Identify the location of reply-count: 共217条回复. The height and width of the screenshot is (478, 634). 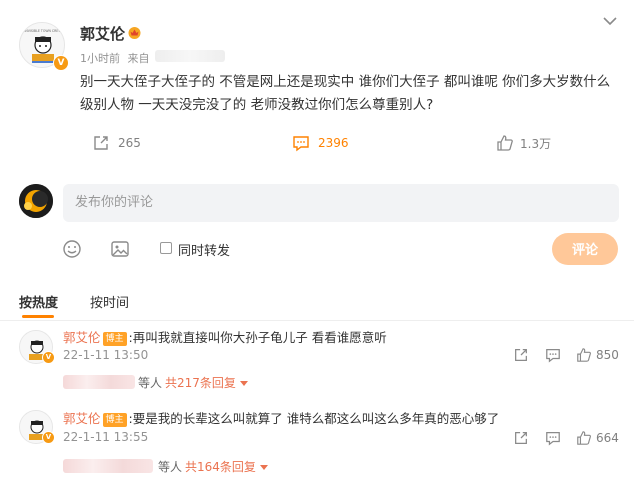
(200, 383).